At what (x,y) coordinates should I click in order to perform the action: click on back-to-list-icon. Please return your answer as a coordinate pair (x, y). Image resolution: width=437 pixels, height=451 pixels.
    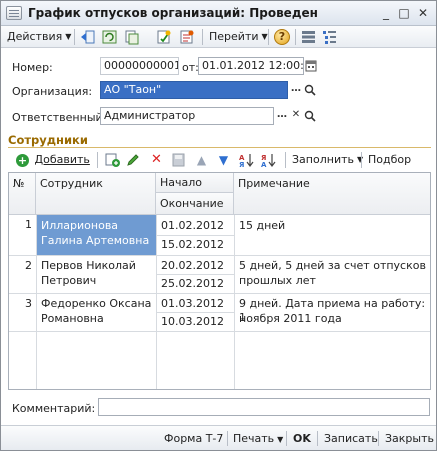
    Looking at the image, I should click on (87, 37).